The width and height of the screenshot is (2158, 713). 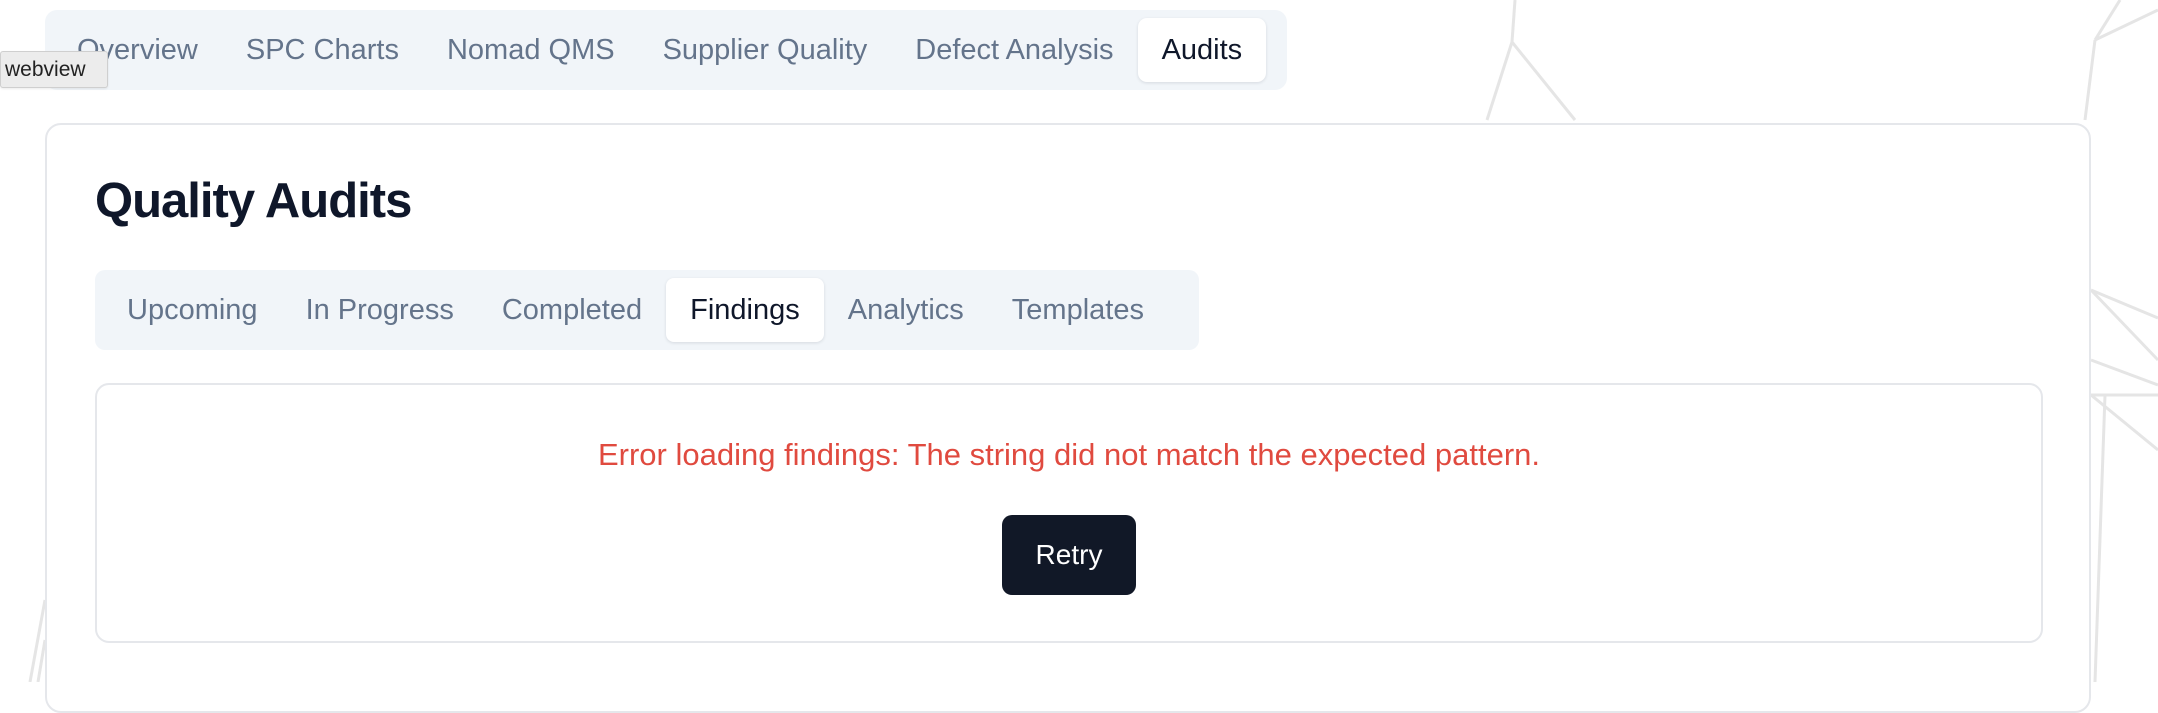 What do you see at coordinates (906, 310) in the screenshot?
I see `tab-analytics: Analytics` at bounding box center [906, 310].